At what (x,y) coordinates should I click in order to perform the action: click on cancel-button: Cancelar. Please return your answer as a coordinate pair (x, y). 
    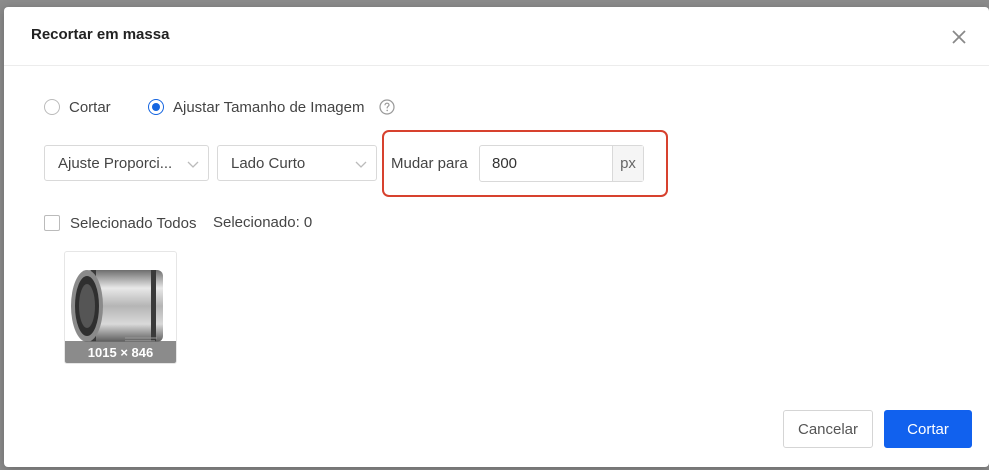
    Looking at the image, I should click on (828, 429).